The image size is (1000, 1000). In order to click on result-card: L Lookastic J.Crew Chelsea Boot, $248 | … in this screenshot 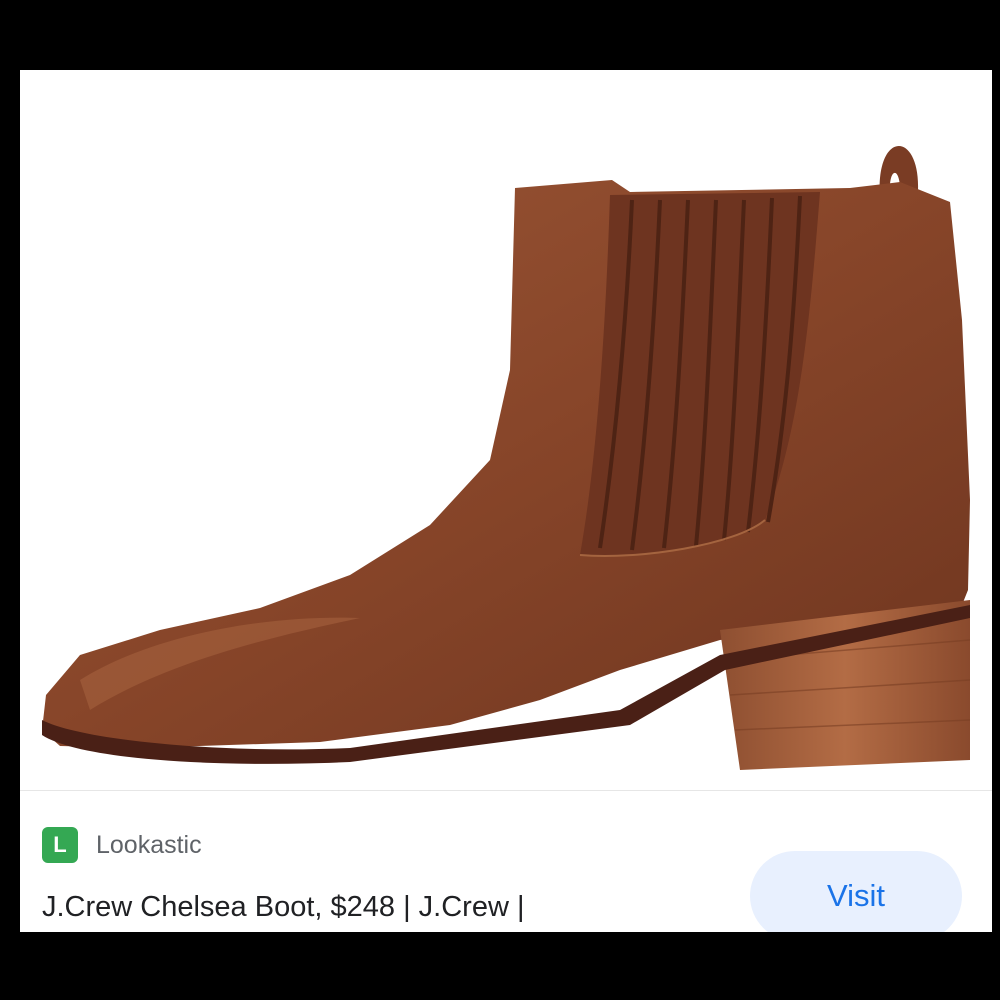, I will do `click(506, 861)`.